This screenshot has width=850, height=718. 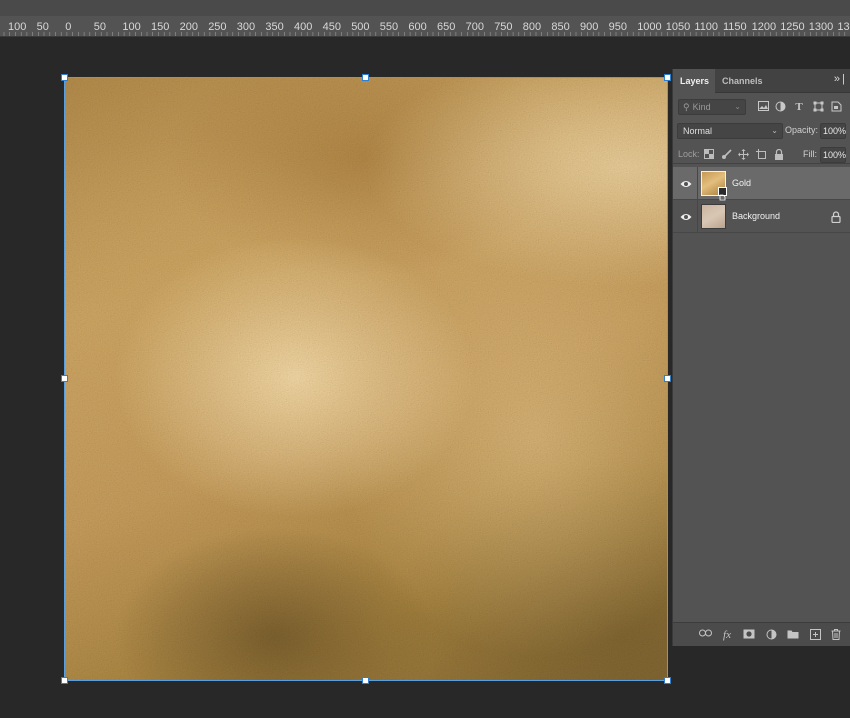 What do you see at coordinates (756, 216) in the screenshot?
I see `layer-name: Background` at bounding box center [756, 216].